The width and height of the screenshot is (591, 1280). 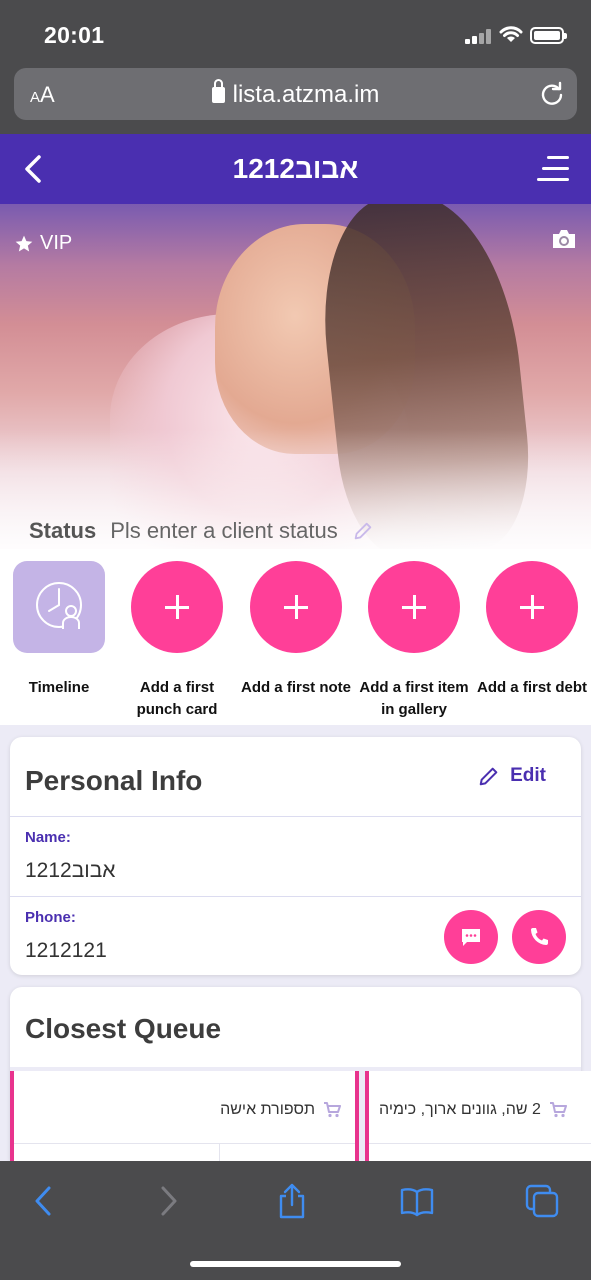 I want to click on queue-service-name: 2 שה, גוונים ארוך, כימיה, so click(x=460, y=1109).